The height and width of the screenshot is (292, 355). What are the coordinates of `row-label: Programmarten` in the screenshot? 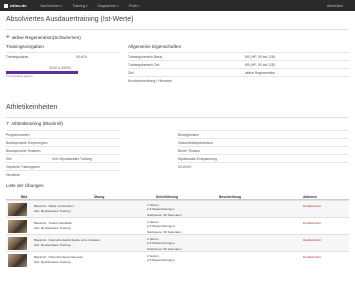 It's located at (18, 135).